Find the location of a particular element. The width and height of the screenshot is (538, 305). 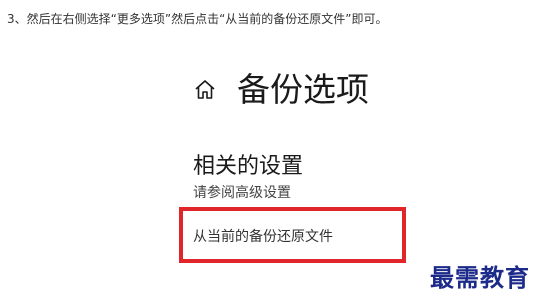

page-header: 备份选项 is located at coordinates (281, 90).